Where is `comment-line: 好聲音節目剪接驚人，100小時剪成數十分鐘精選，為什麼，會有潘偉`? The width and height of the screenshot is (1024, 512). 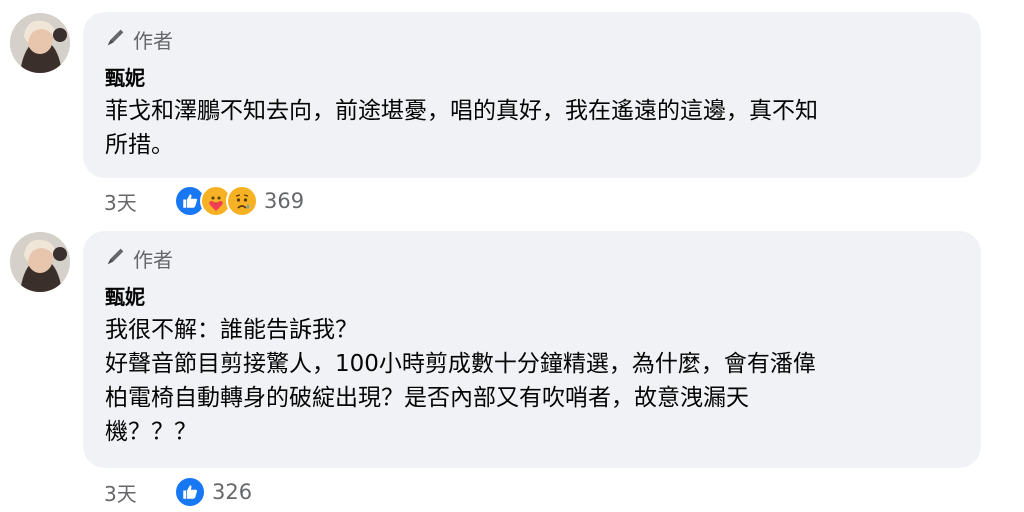
comment-line: 好聲音節目剪接驚人，100小時剪成數十分鐘精選，為什麼，會有潘偉 is located at coordinates (460, 364).